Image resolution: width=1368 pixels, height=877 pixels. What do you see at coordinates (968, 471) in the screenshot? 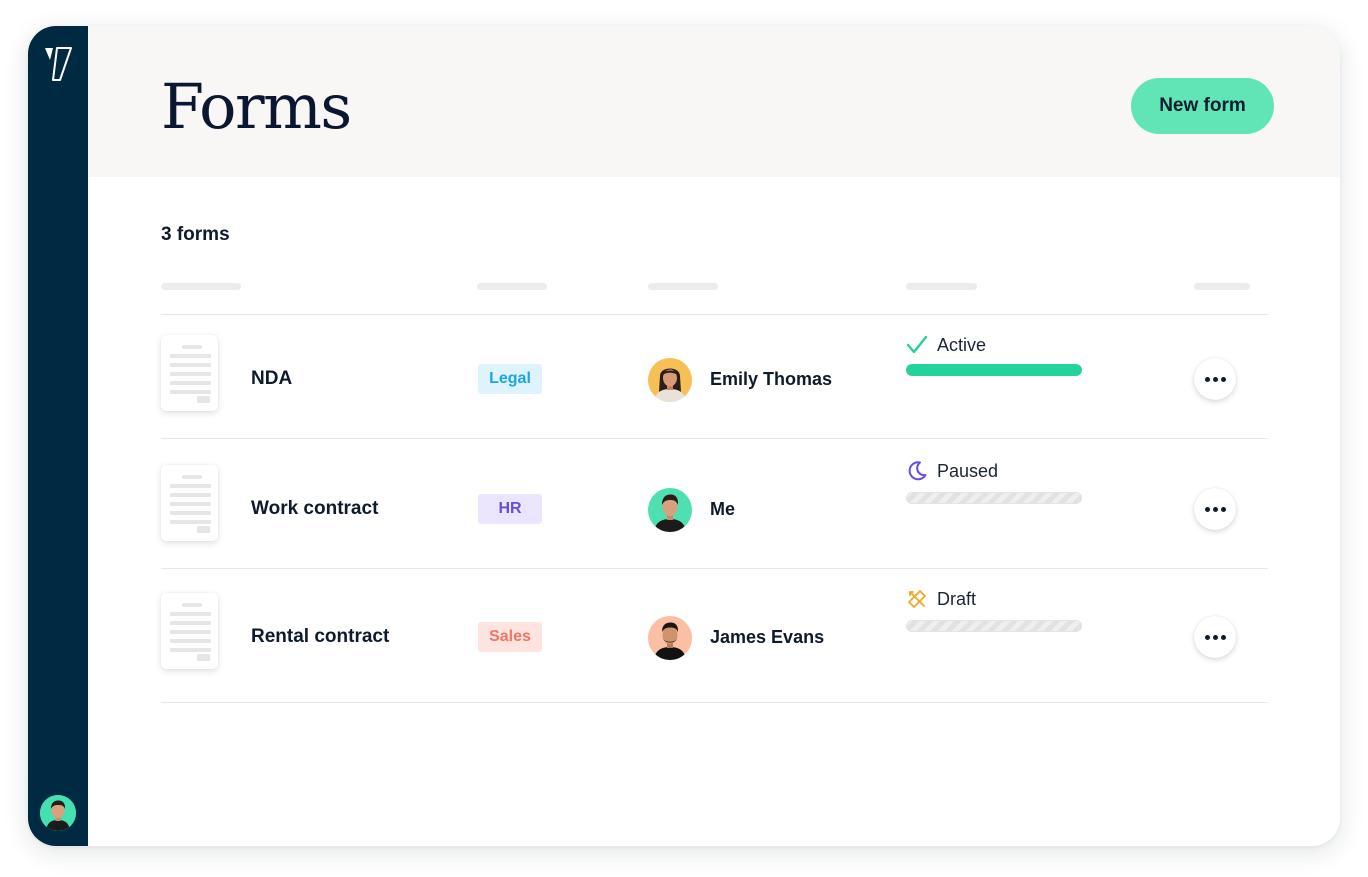
I see `status-label: Paused` at bounding box center [968, 471].